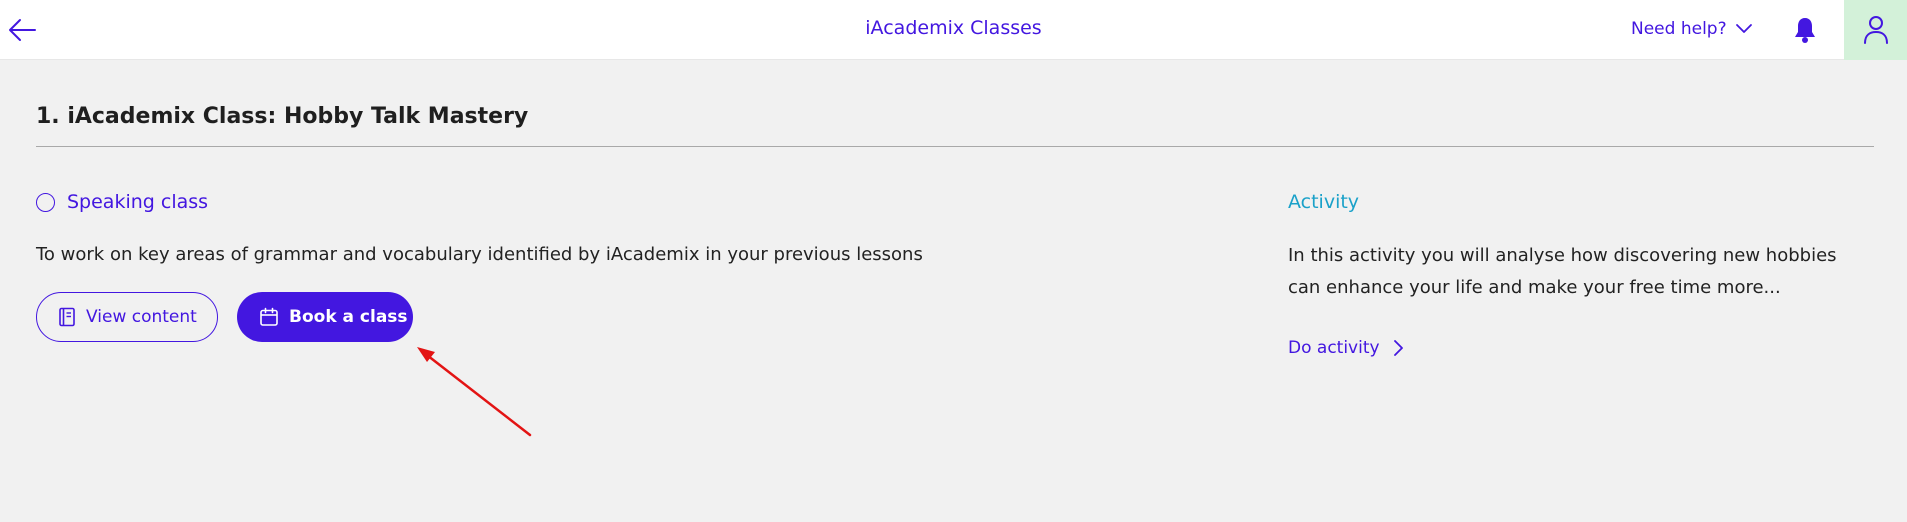 The image size is (1907, 522). I want to click on speaking-class-heading: Speaking class, so click(122, 202).